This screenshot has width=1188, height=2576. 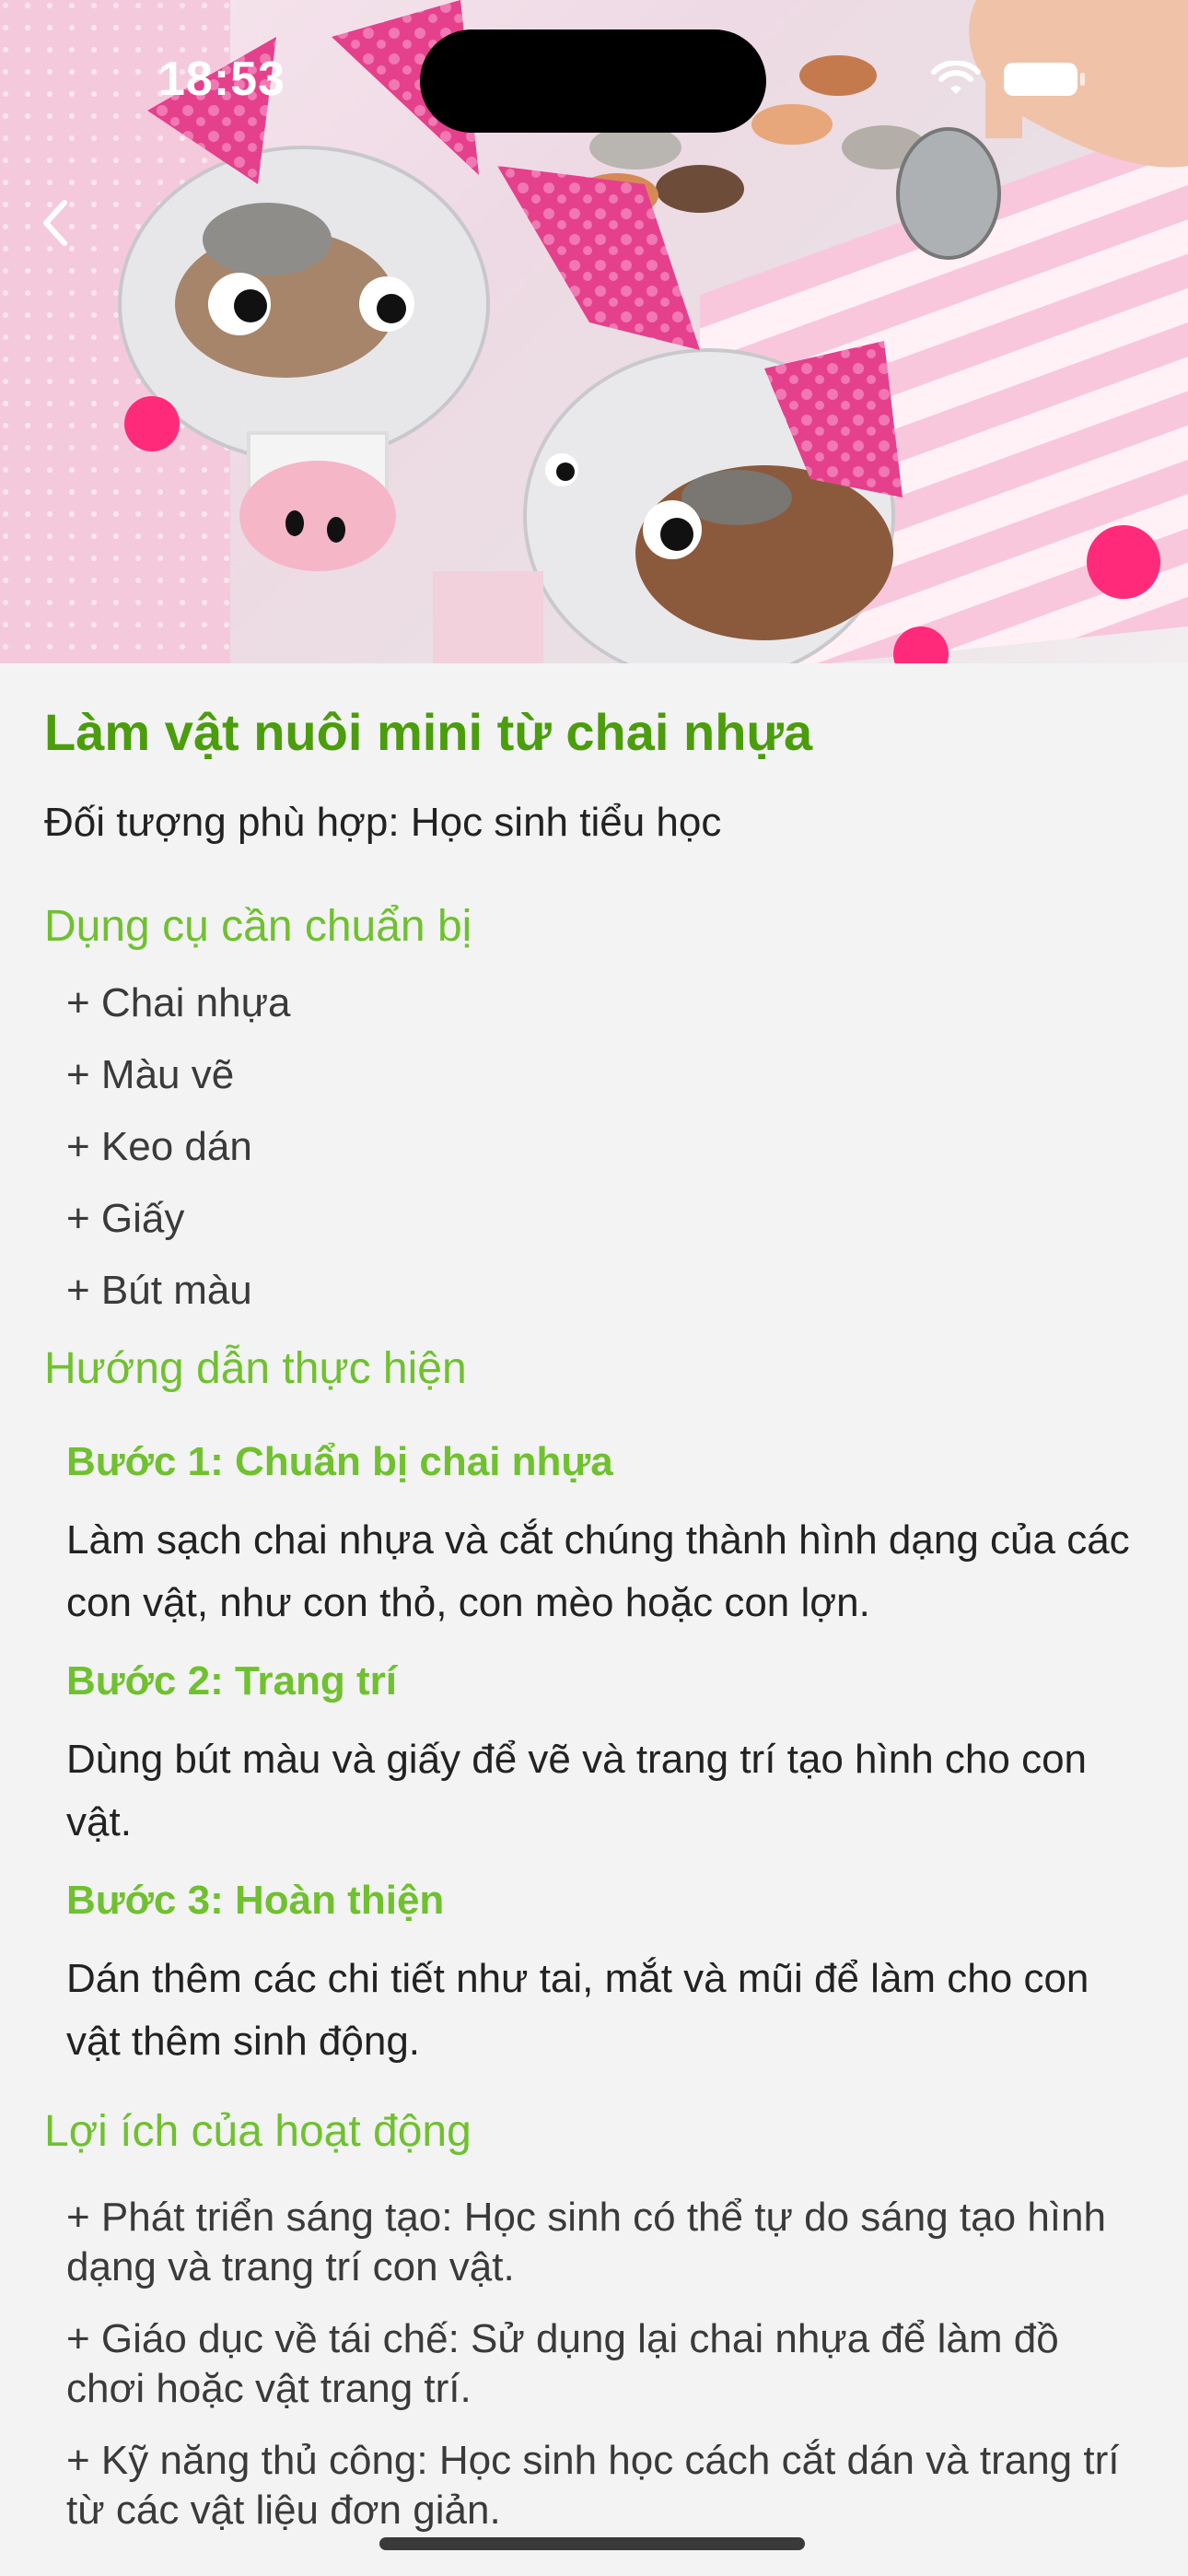 I want to click on tool-item: + Màu vẽ, so click(x=150, y=1074).